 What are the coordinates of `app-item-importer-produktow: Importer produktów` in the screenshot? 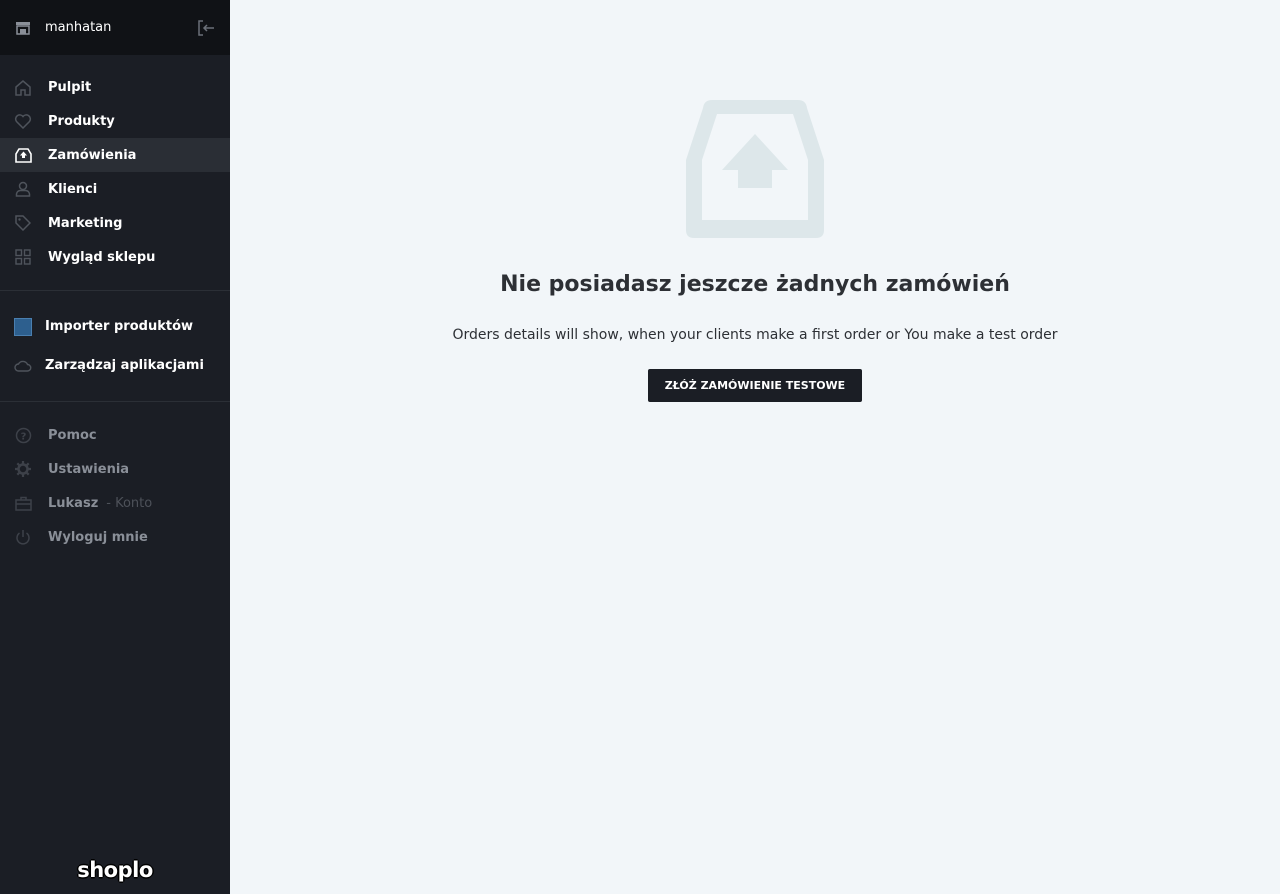 It's located at (115, 326).